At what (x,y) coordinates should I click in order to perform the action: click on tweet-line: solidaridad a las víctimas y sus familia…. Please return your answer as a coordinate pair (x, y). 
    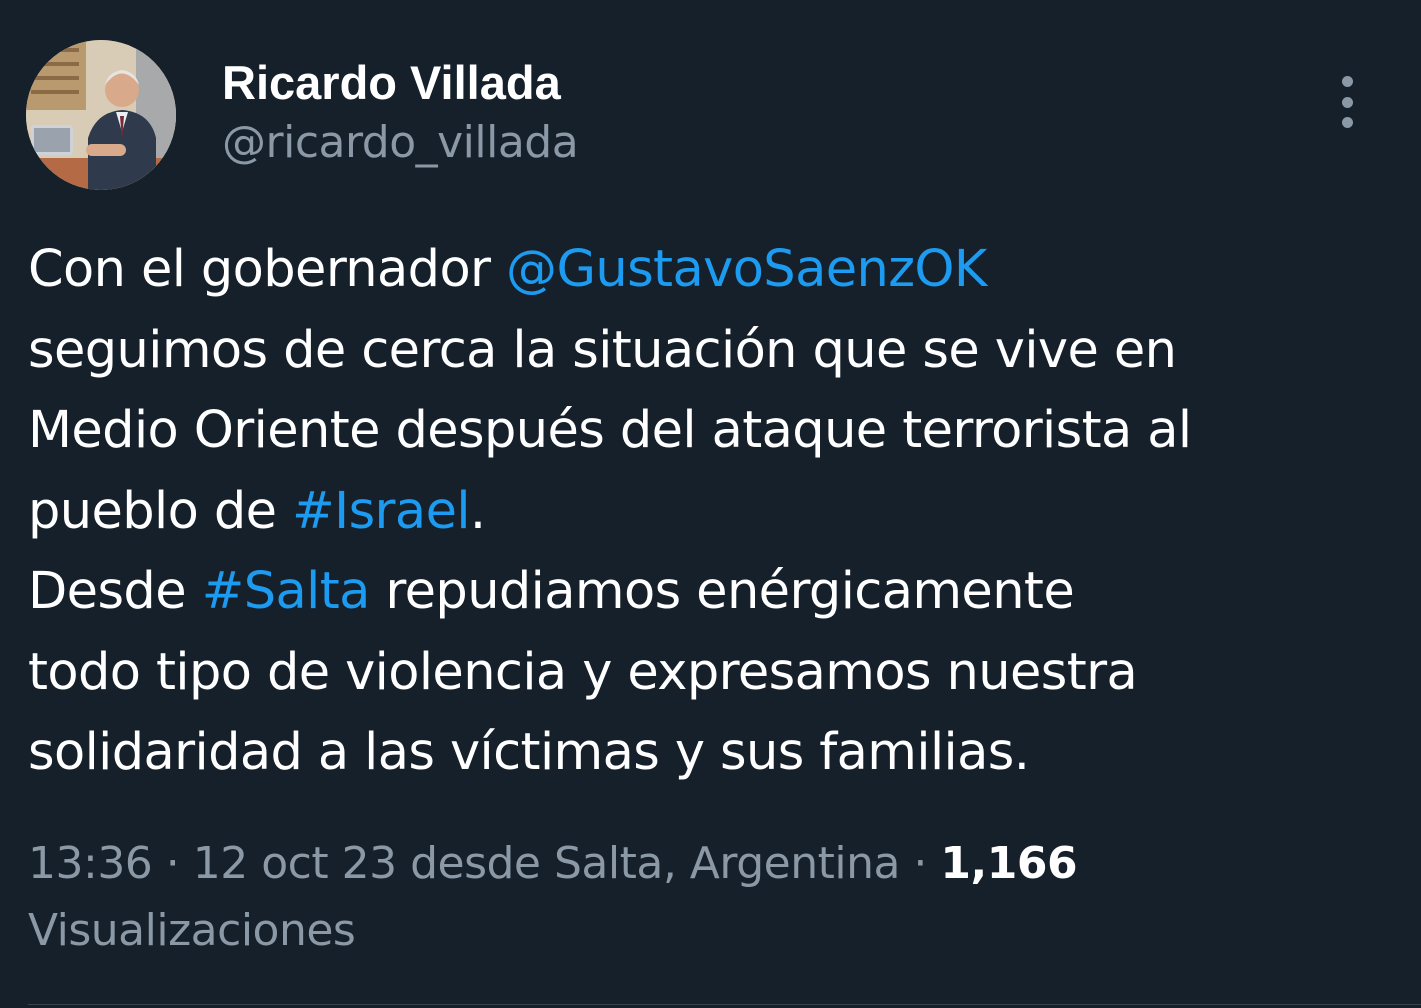
    Looking at the image, I should click on (529, 752).